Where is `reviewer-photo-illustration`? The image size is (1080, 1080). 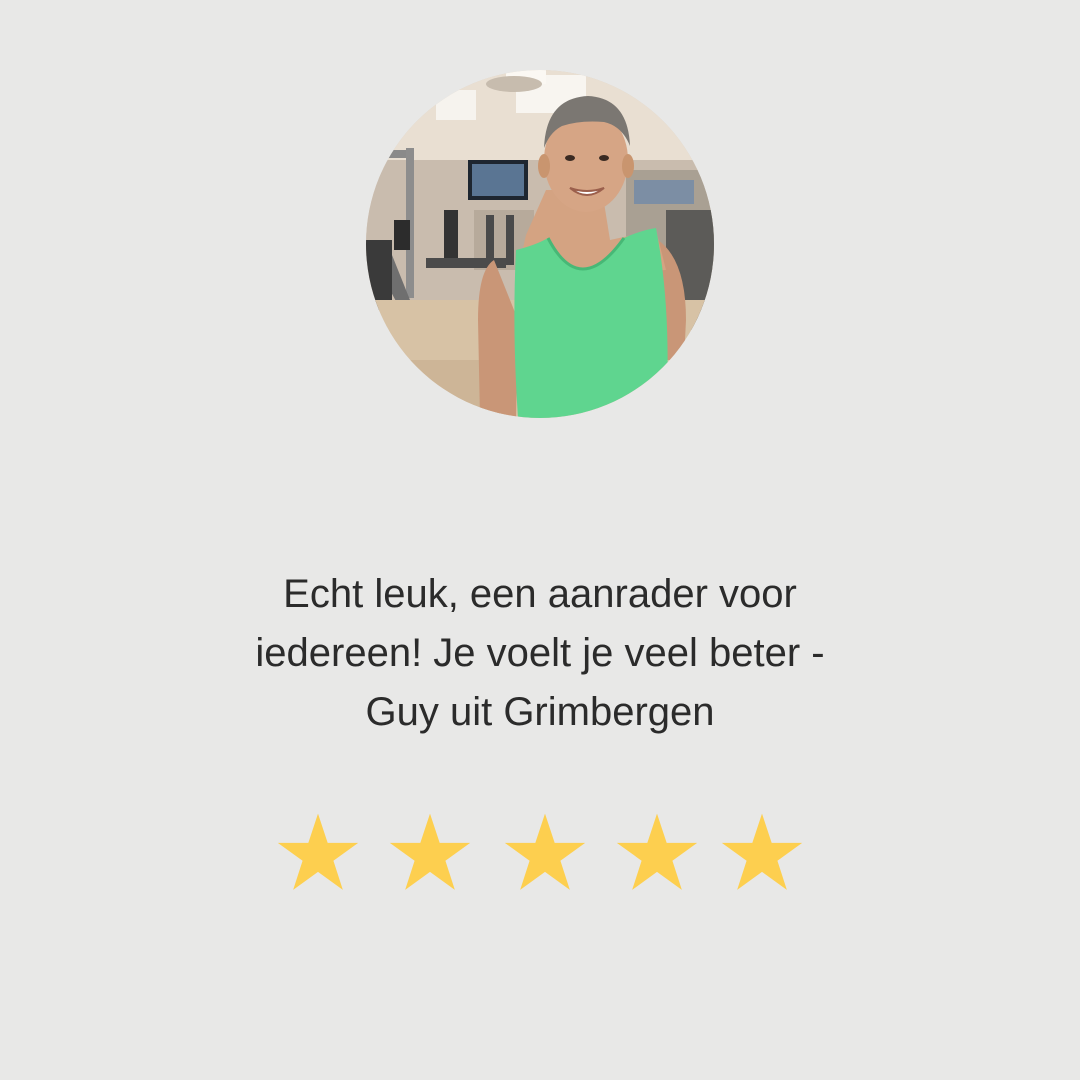
reviewer-photo-illustration is located at coordinates (540, 244).